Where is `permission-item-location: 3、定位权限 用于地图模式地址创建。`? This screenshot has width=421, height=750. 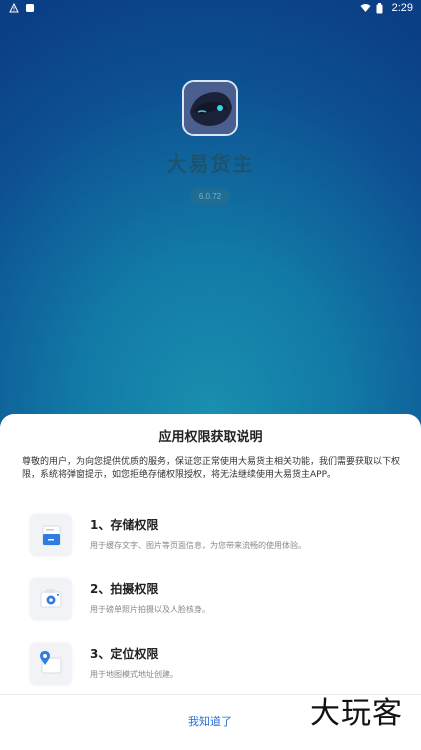 permission-item-location: 3、定位权限 用于地图模式地址创建。 is located at coordinates (210, 665).